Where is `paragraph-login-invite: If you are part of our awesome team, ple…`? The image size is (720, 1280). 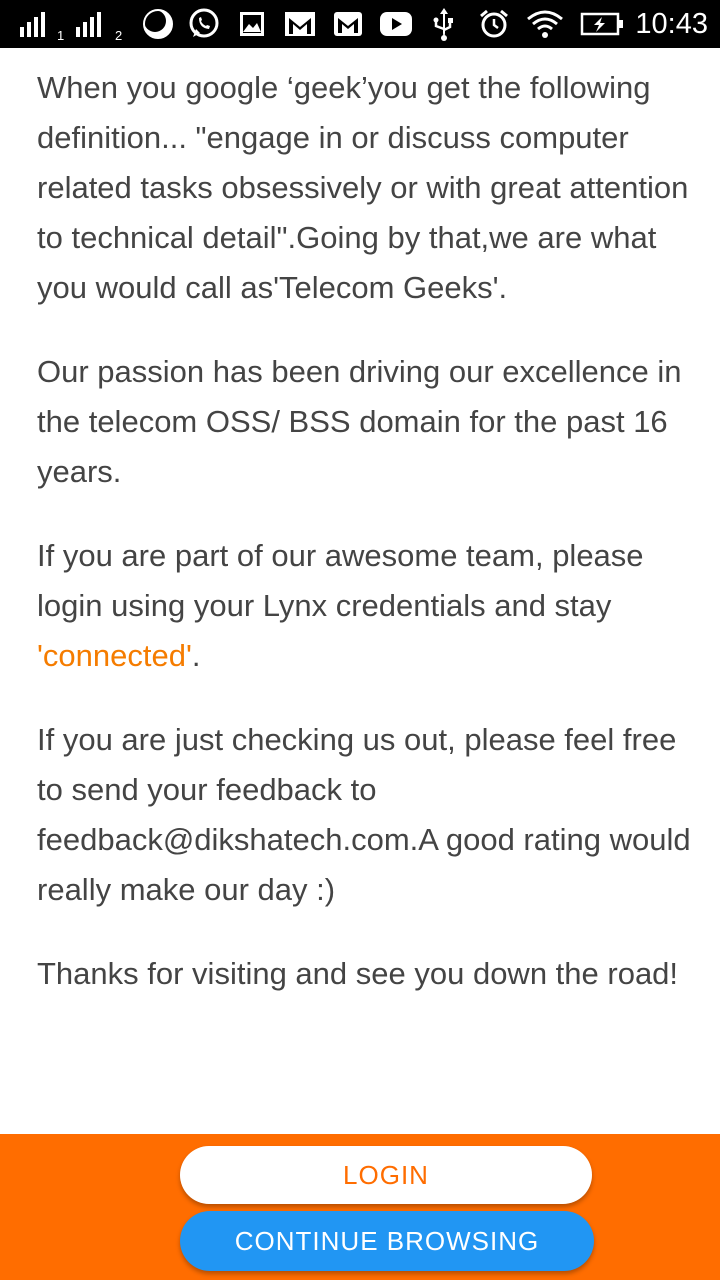
paragraph-login-invite: If you are part of our awesome team, ple… is located at coordinates (367, 606).